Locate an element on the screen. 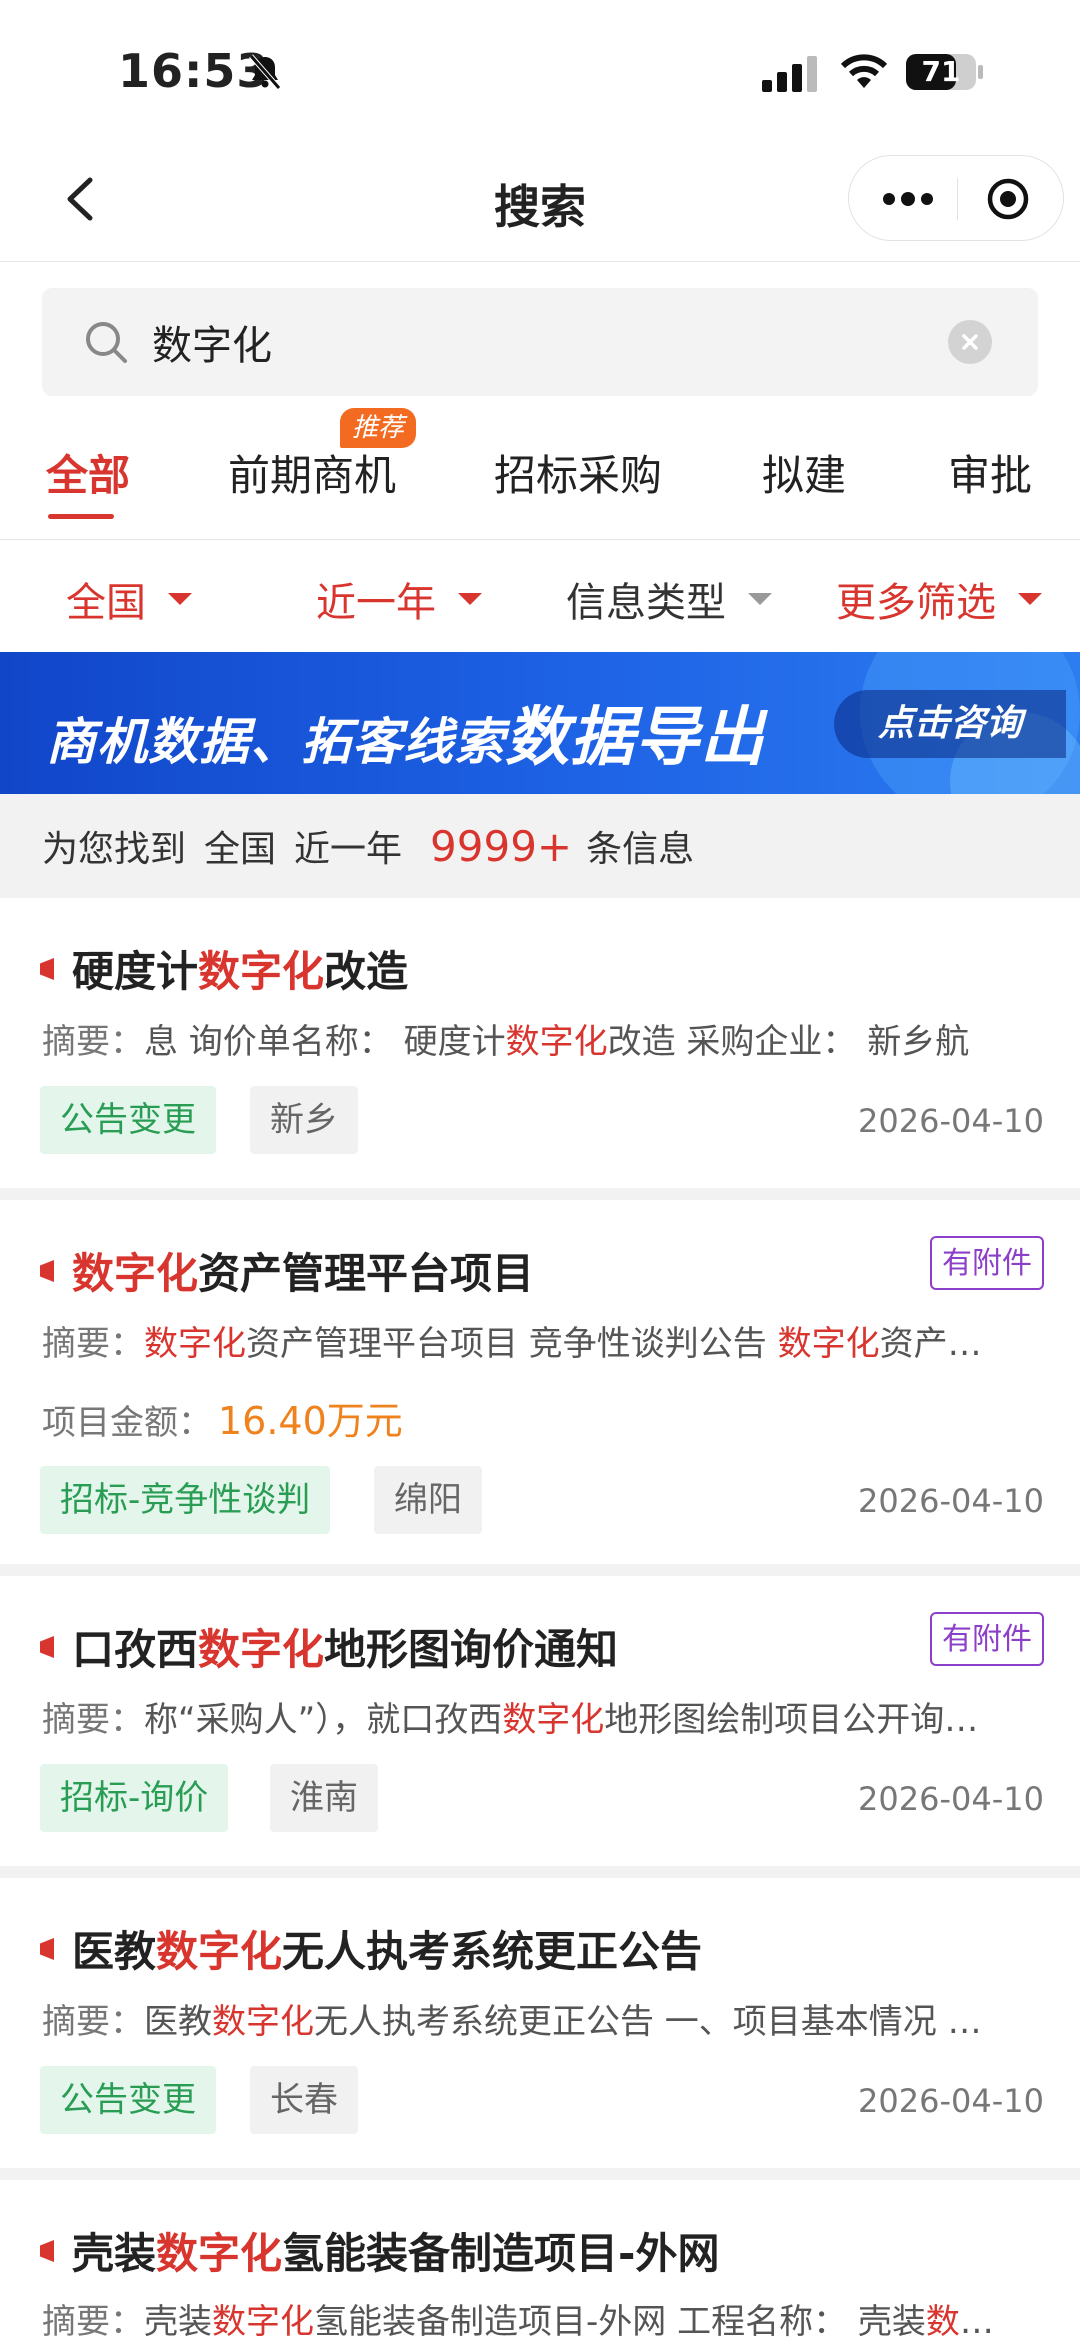  banner-text-main: 商机数据、拓客线索 is located at coordinates (275, 742).